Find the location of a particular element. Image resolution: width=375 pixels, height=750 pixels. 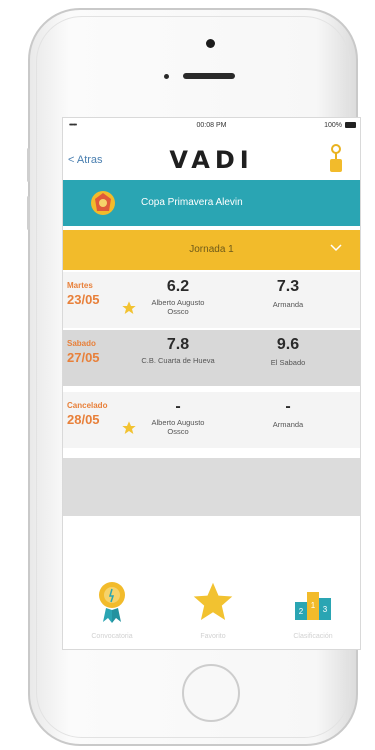

tab-label: Favorito is located at coordinates (213, 636).